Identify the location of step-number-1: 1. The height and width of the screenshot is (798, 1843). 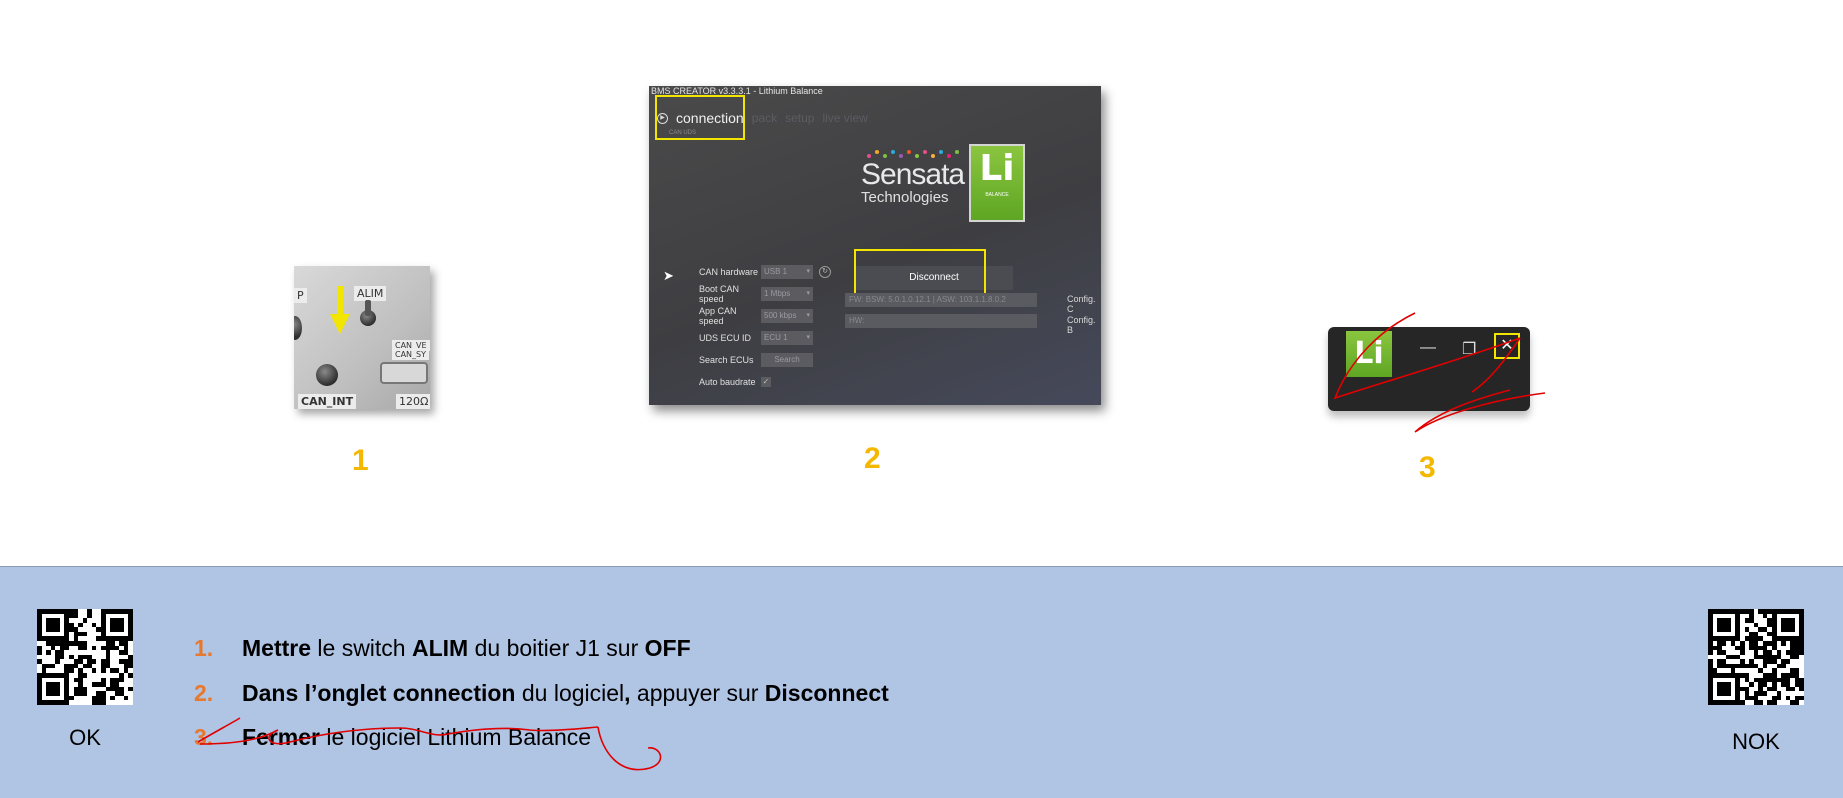
(360, 460).